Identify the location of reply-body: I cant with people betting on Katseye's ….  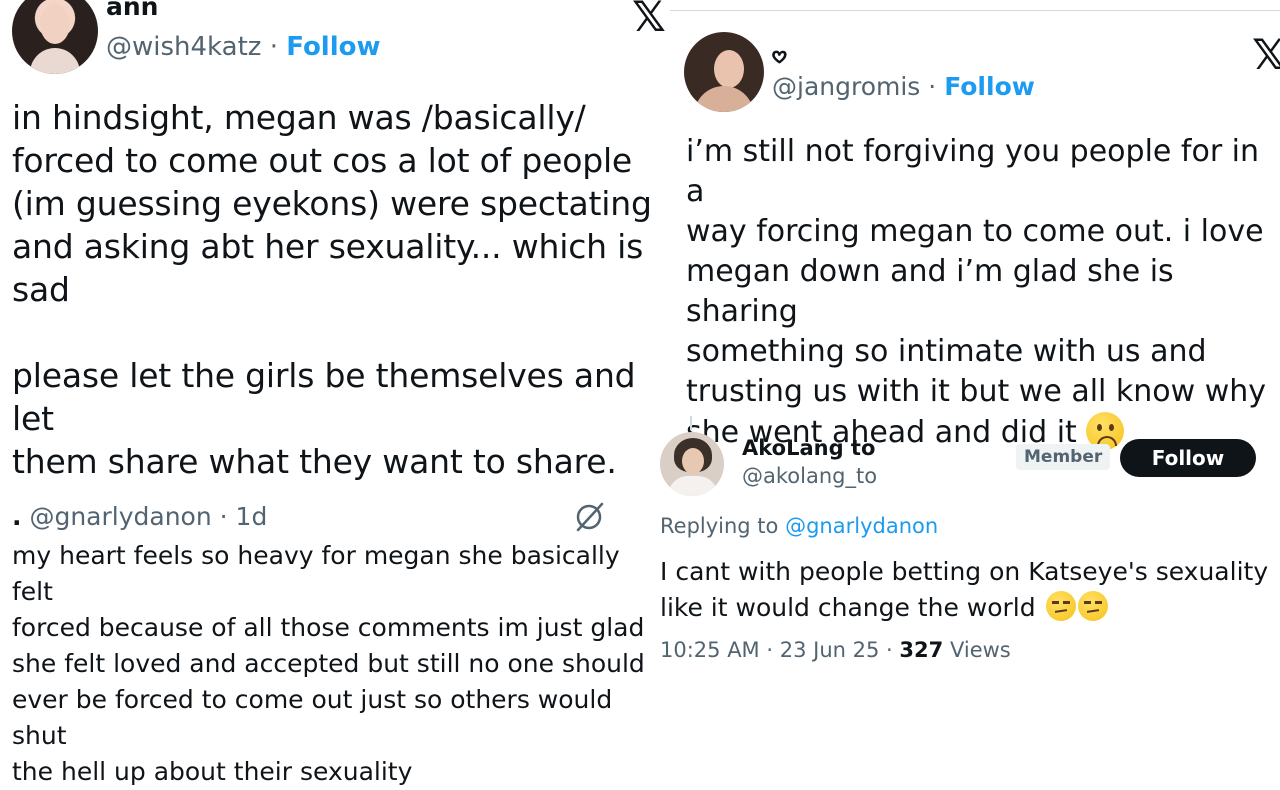
(970, 590).